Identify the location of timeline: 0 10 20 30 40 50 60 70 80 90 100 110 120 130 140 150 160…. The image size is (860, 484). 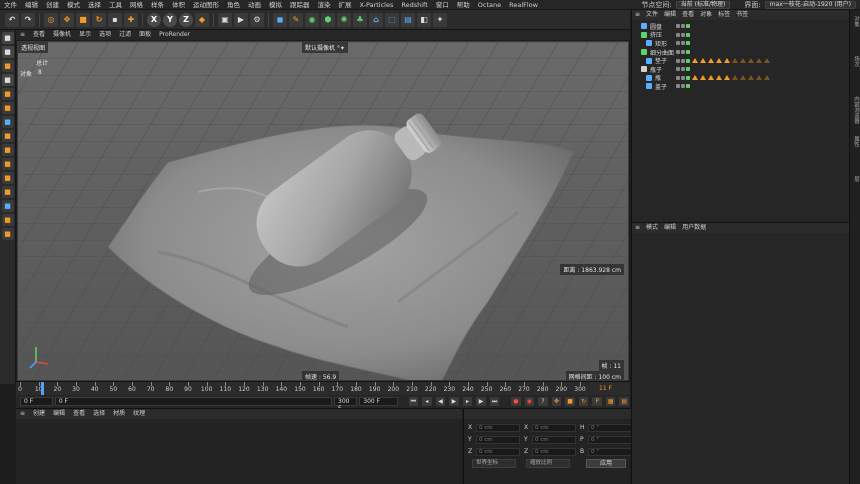
(323, 388).